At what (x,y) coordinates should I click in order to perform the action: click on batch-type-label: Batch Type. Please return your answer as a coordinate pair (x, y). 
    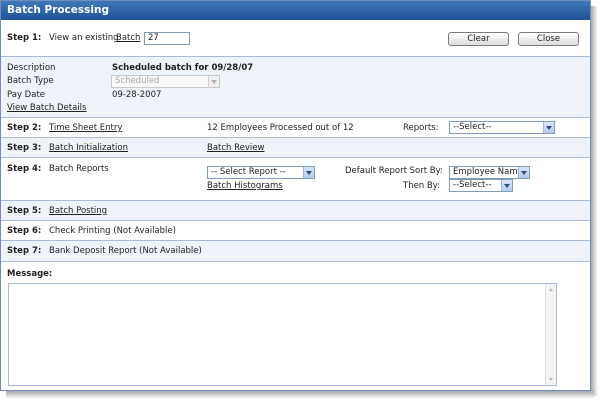
    Looking at the image, I should click on (30, 81).